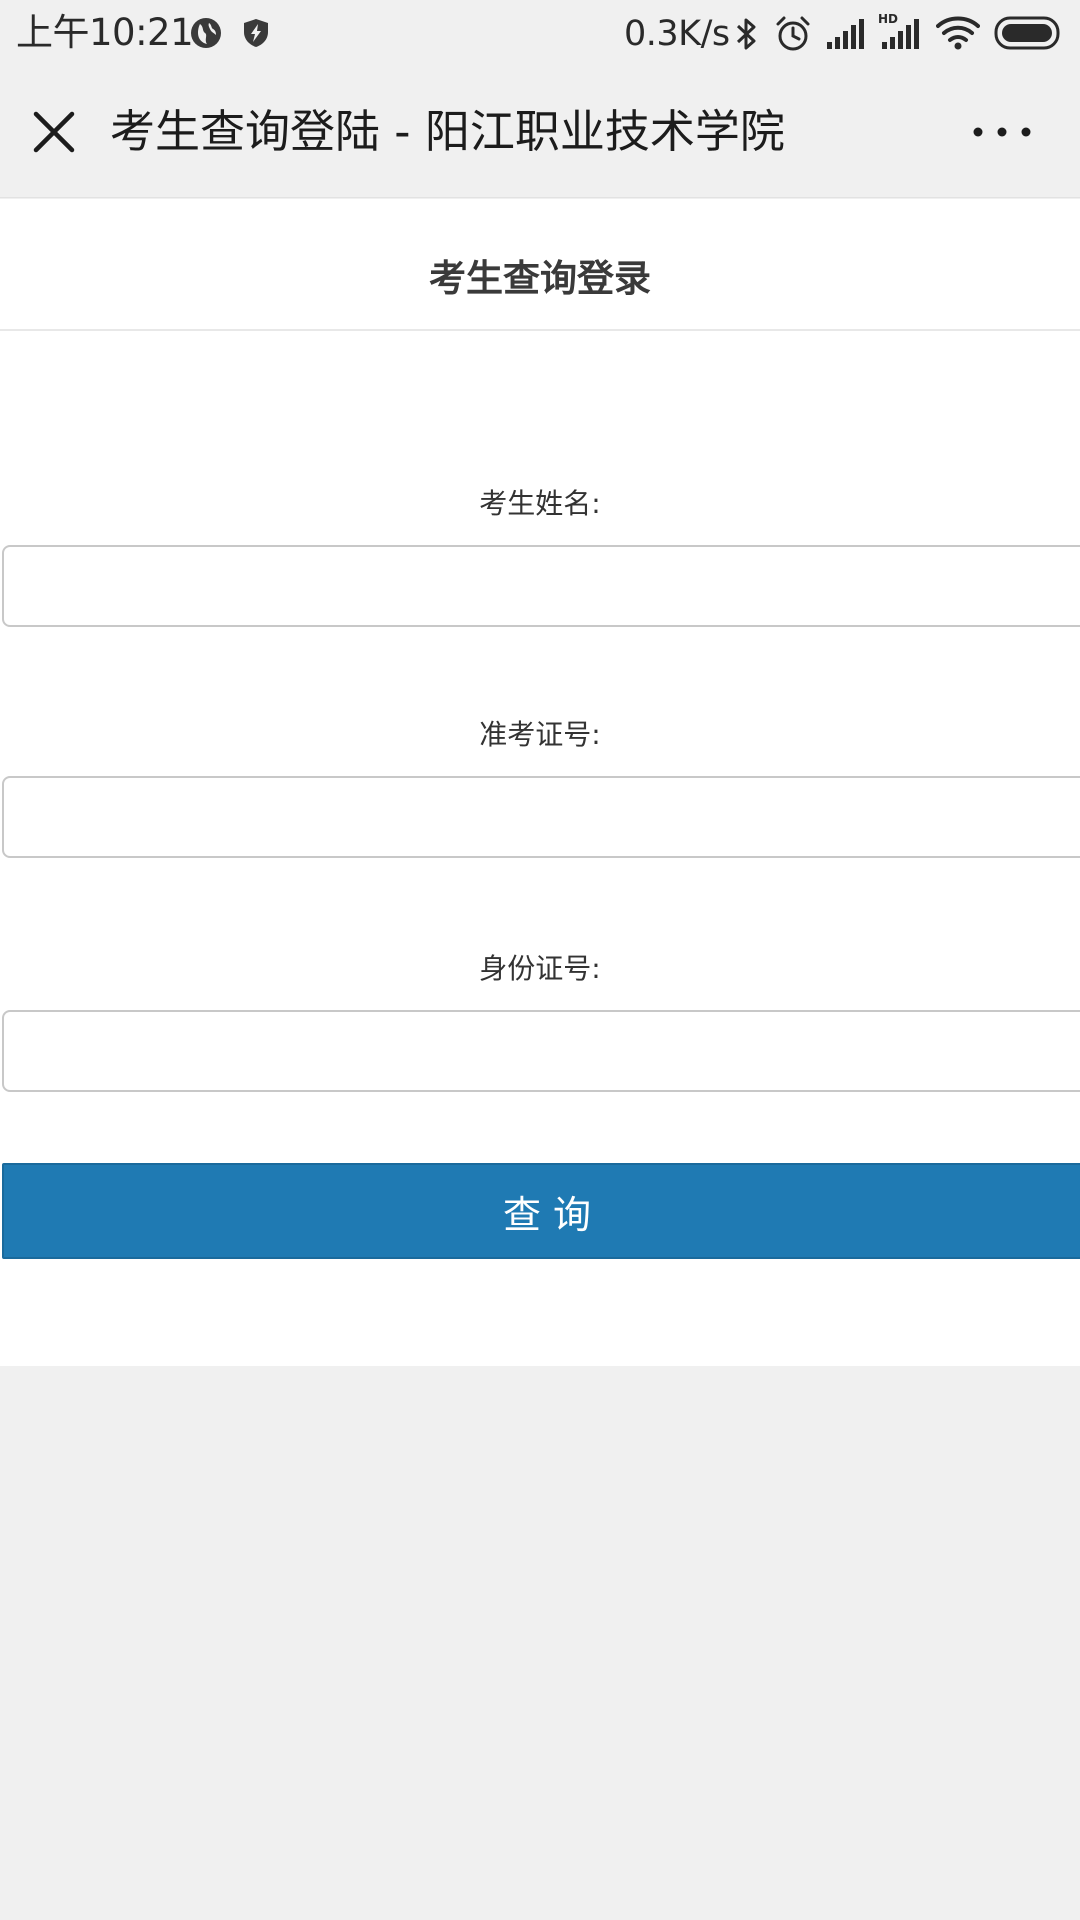 The image size is (1080, 1920). I want to click on hd-signal-icon: HD, so click(898, 30).